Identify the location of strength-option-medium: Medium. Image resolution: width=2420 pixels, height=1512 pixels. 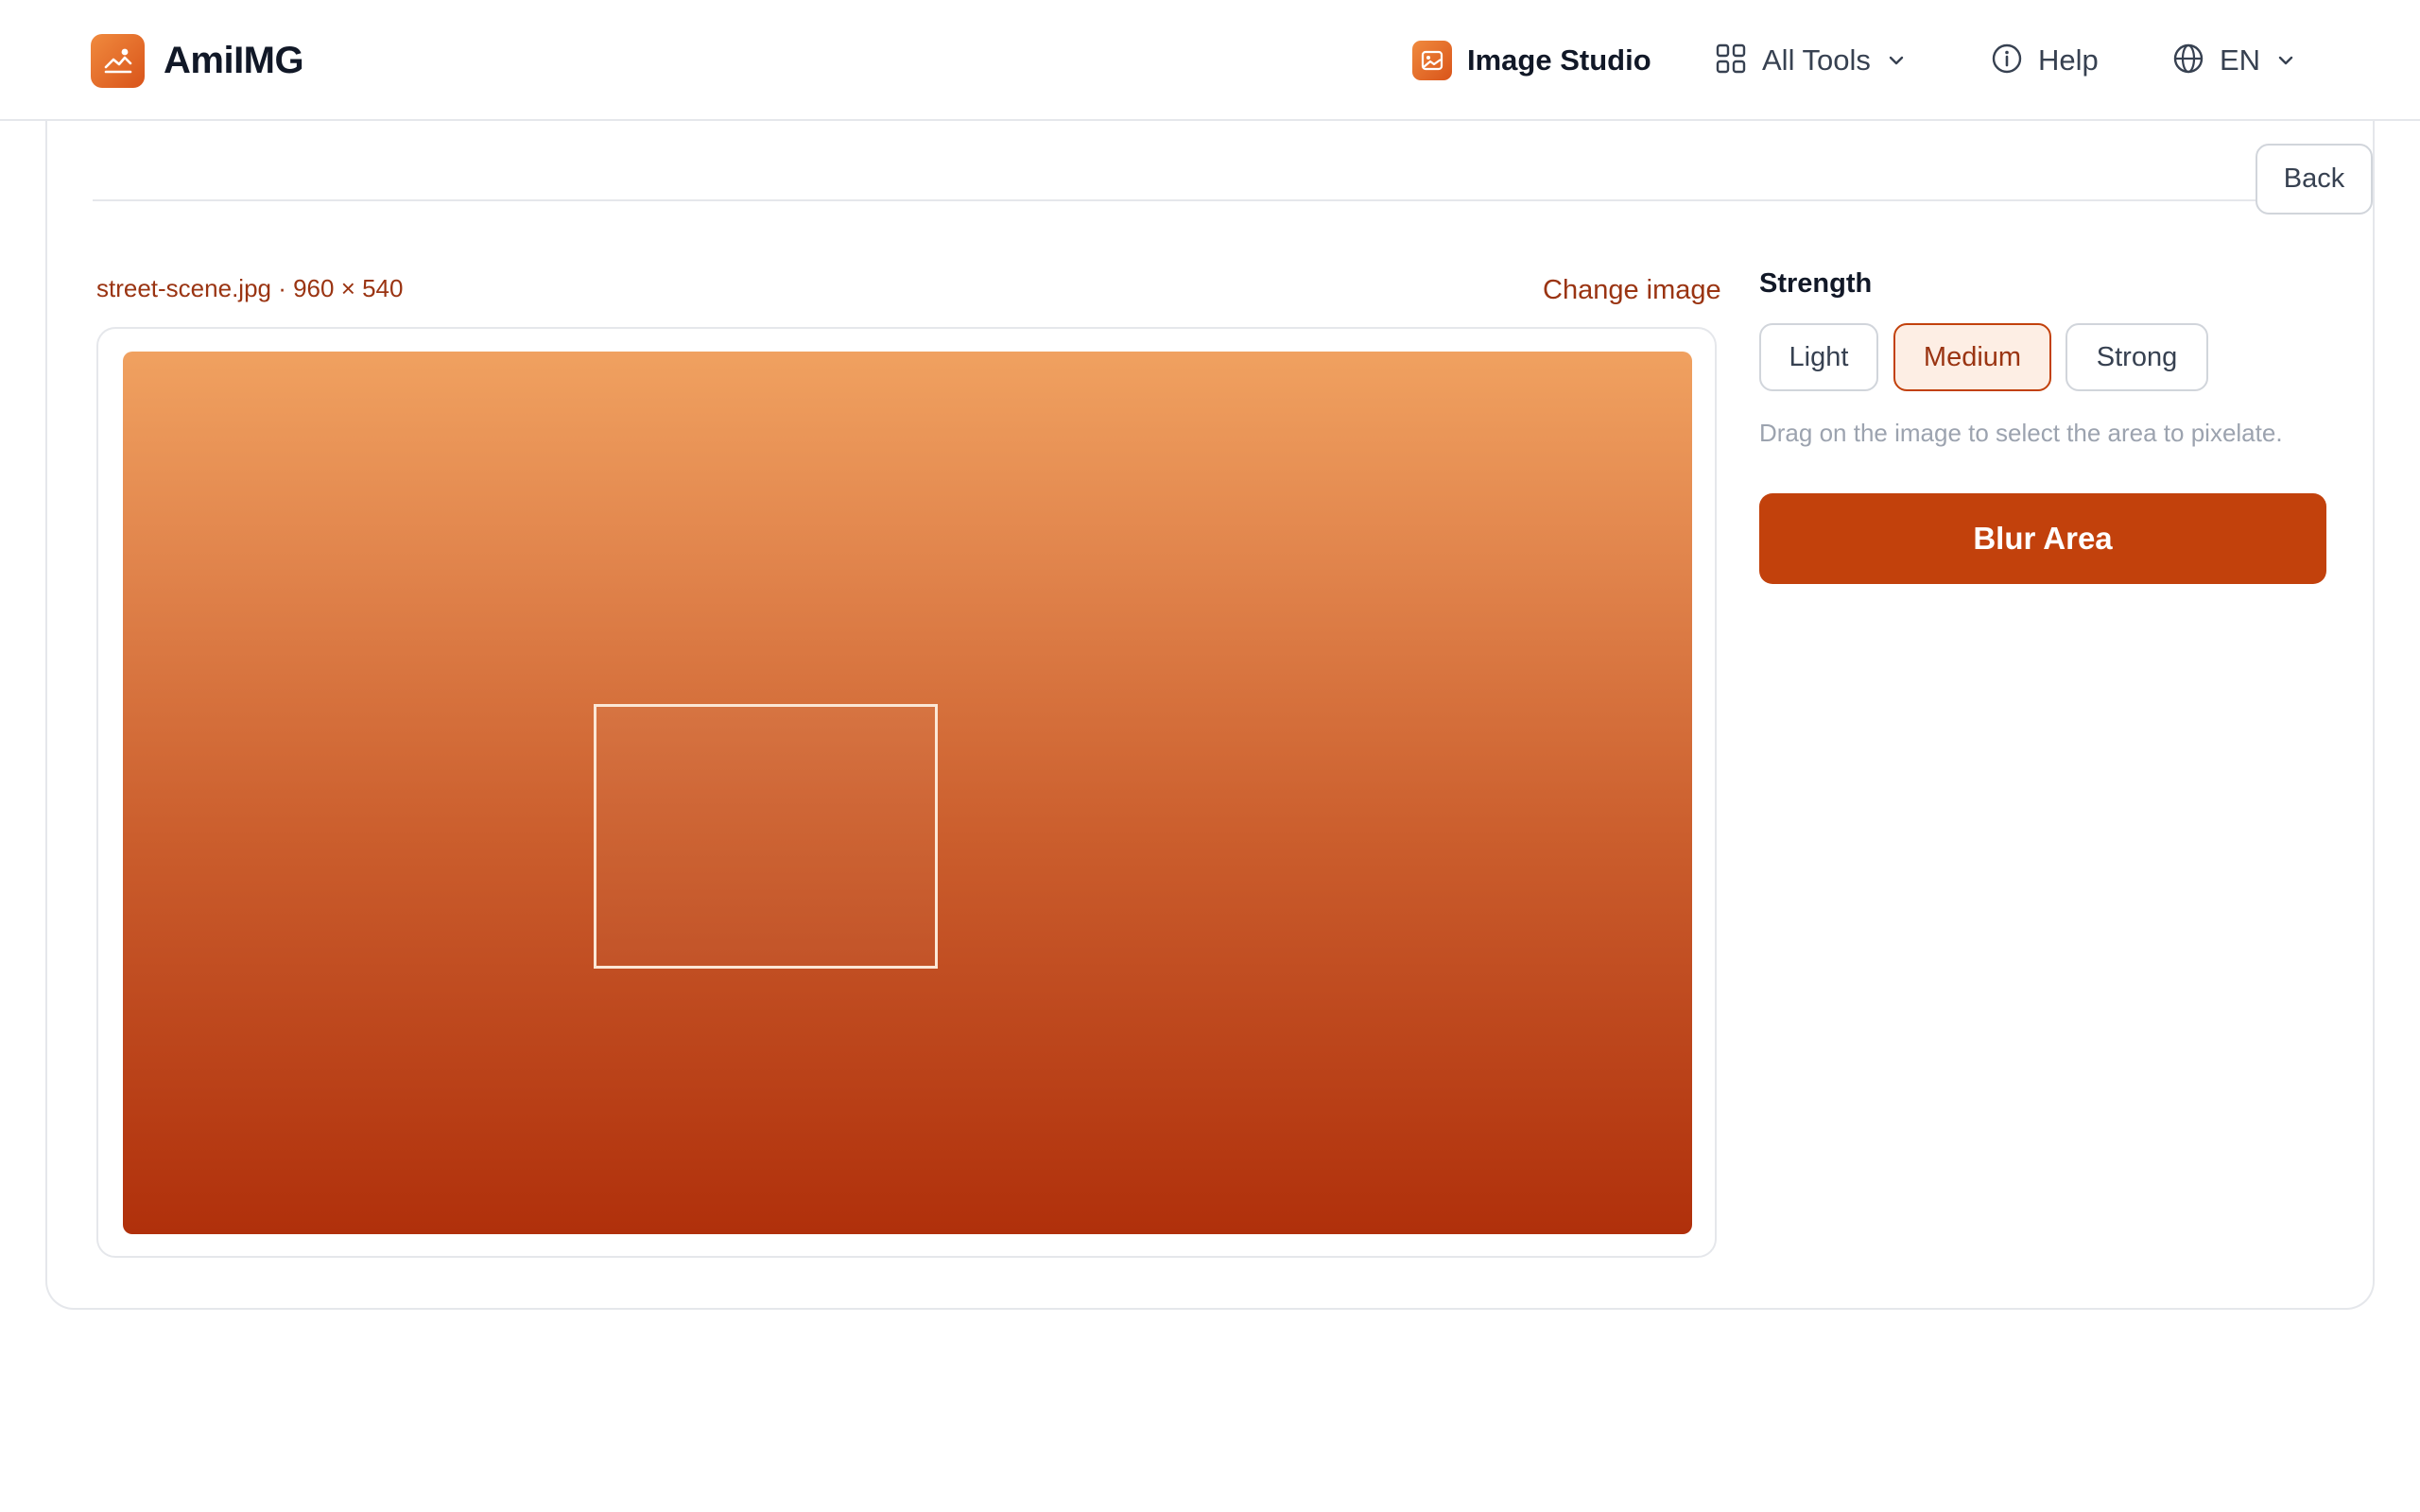
(1972, 357).